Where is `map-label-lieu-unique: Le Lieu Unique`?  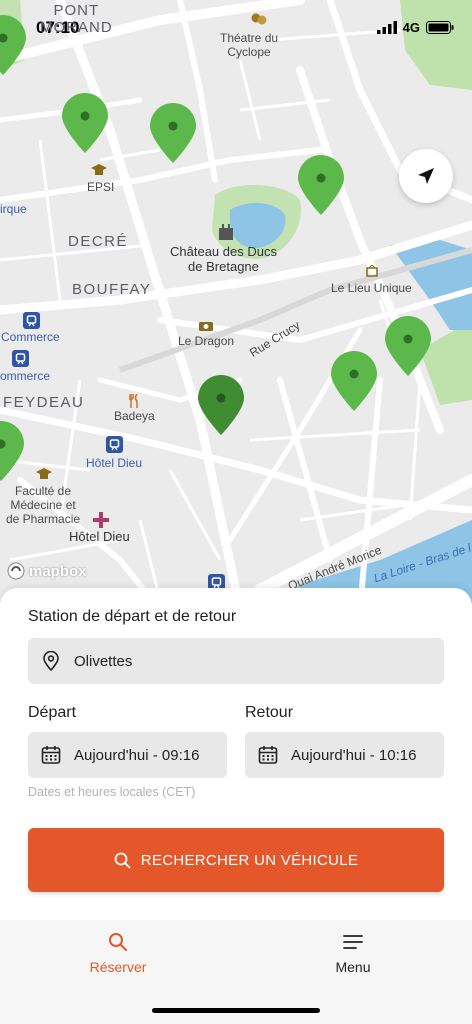
map-label-lieu-unique: Le Lieu Unique is located at coordinates (371, 288).